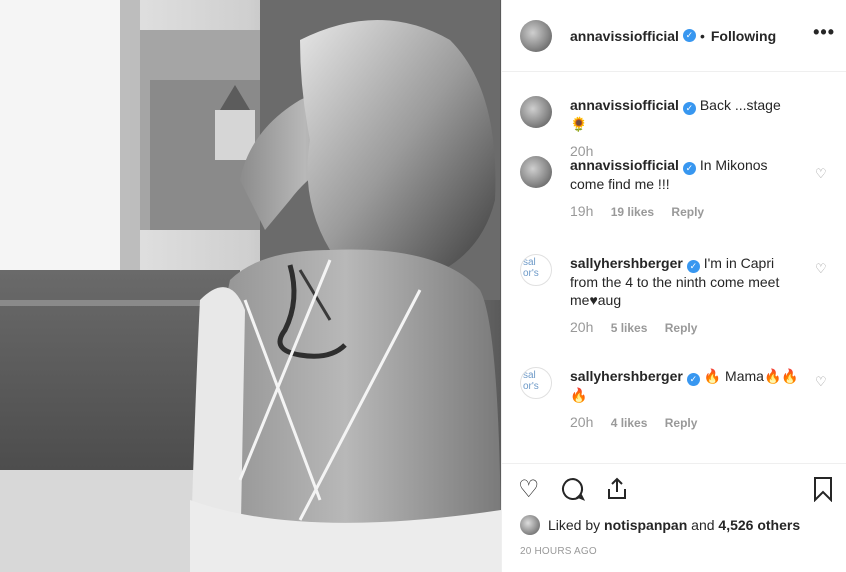 The image size is (846, 572). I want to click on post-header: annavissiofficial ✓ • Following •••, so click(674, 36).